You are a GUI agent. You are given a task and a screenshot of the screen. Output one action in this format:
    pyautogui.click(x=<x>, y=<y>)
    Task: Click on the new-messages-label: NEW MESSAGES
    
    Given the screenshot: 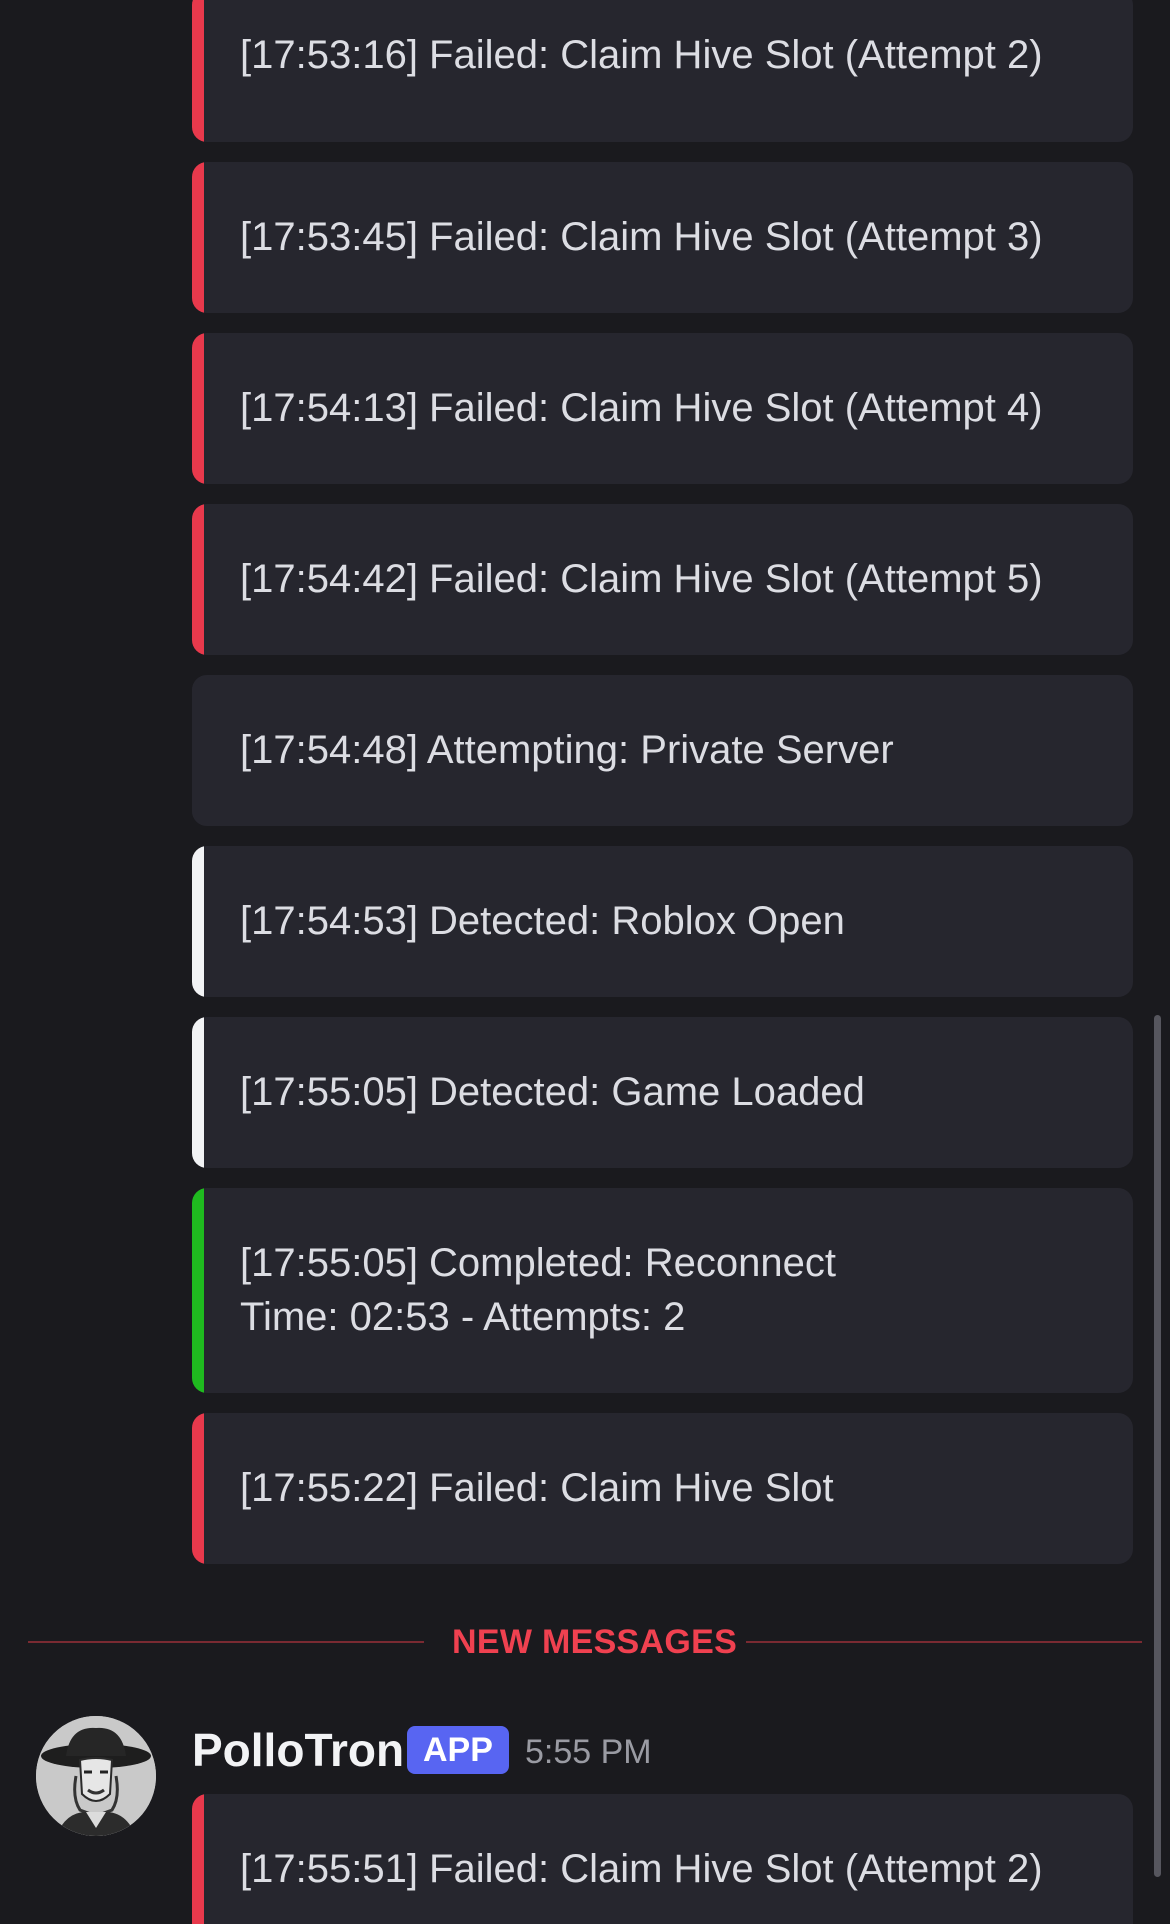 What is the action you would take?
    pyautogui.click(x=595, y=1642)
    